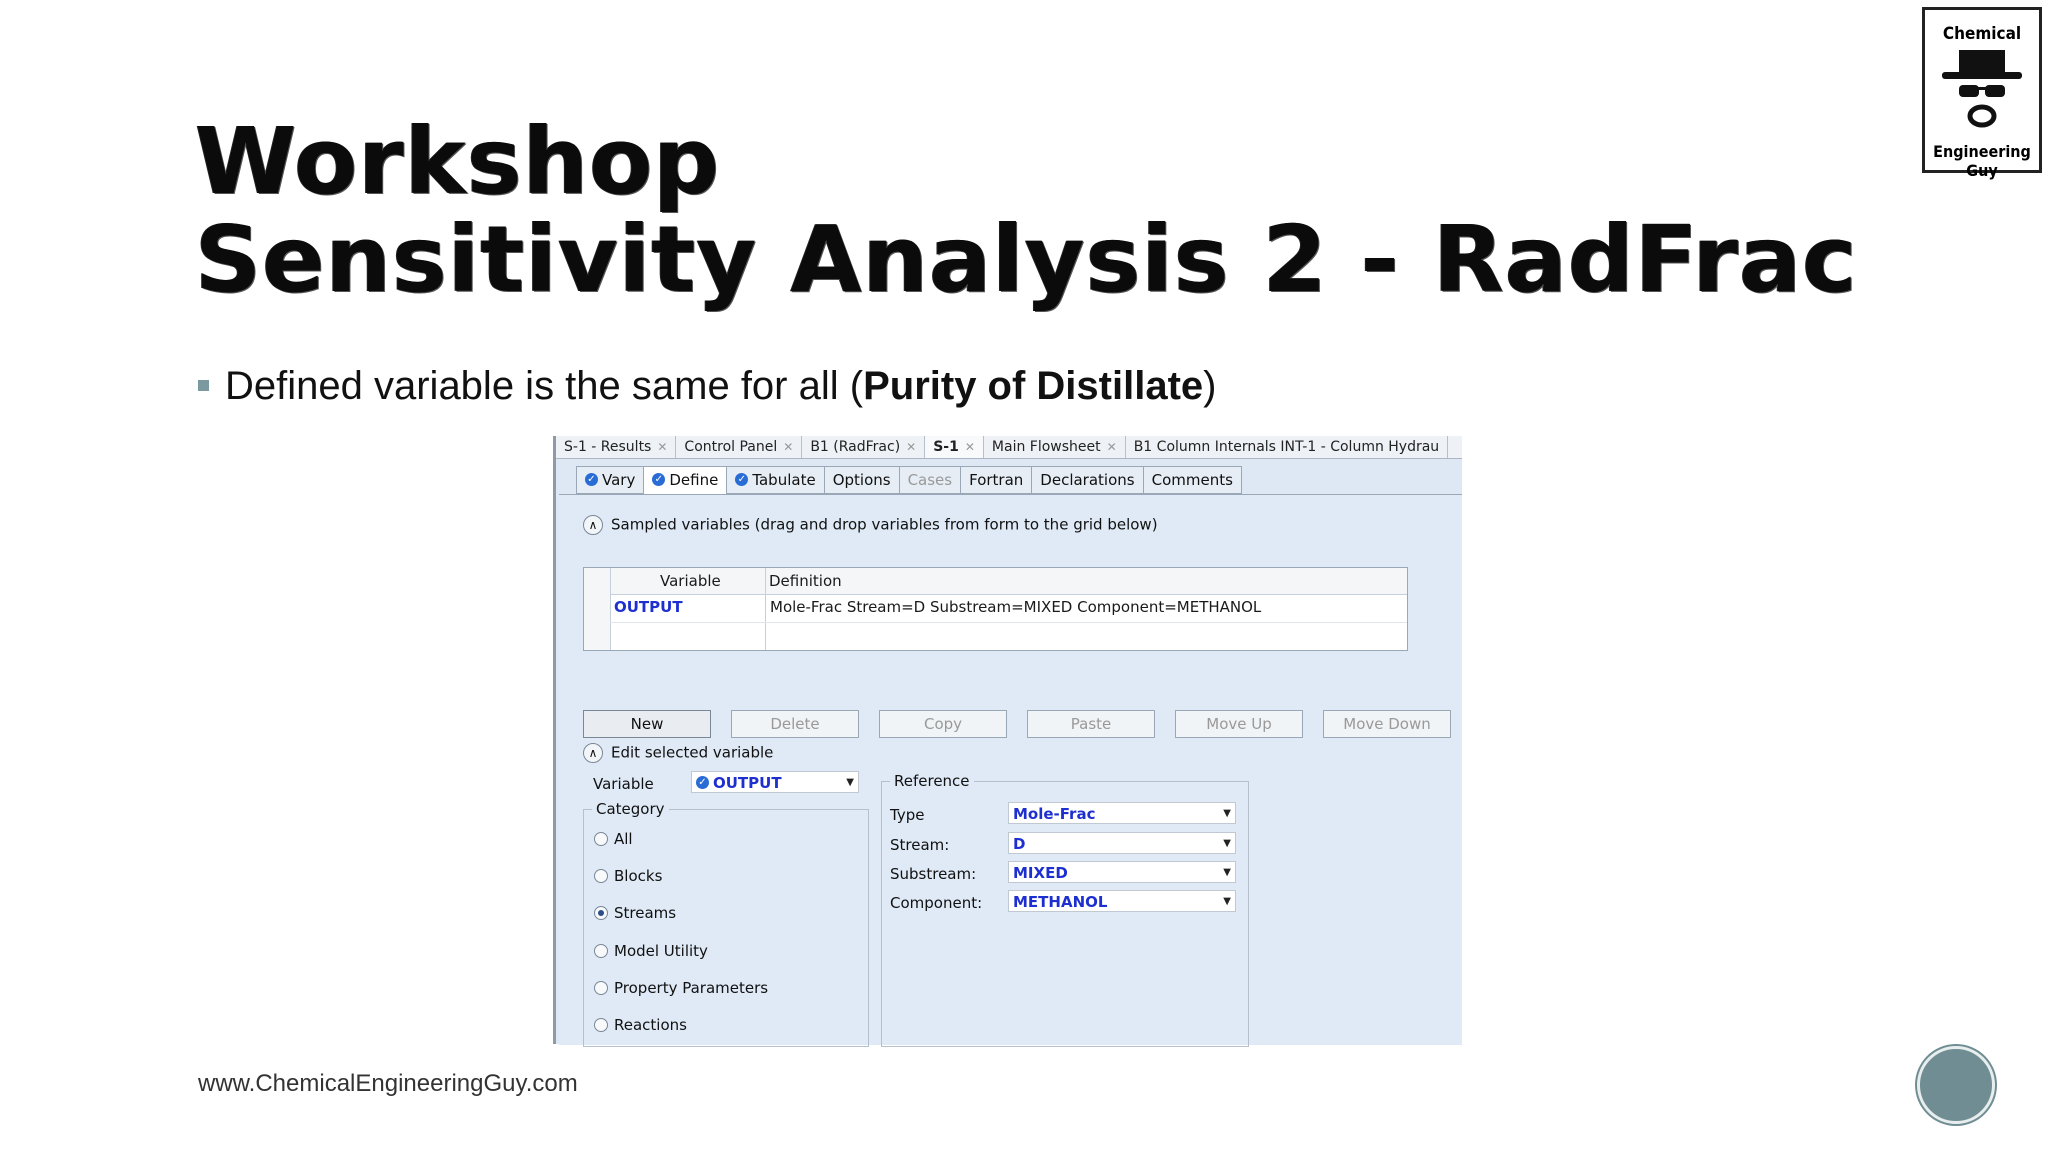  Describe the element at coordinates (1122, 843) in the screenshot. I see `stream-select: D ▼` at that location.